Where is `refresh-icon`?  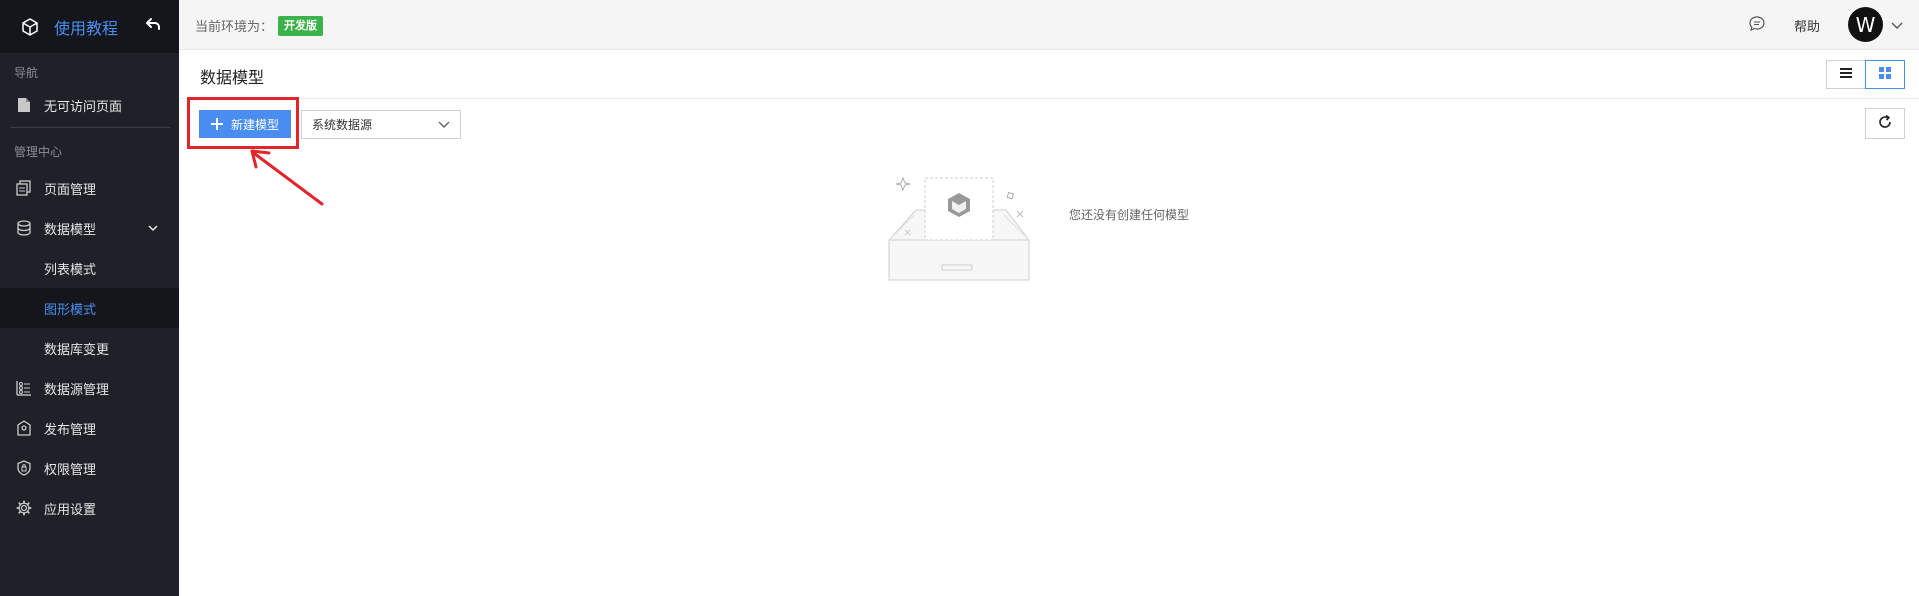 refresh-icon is located at coordinates (1885, 124).